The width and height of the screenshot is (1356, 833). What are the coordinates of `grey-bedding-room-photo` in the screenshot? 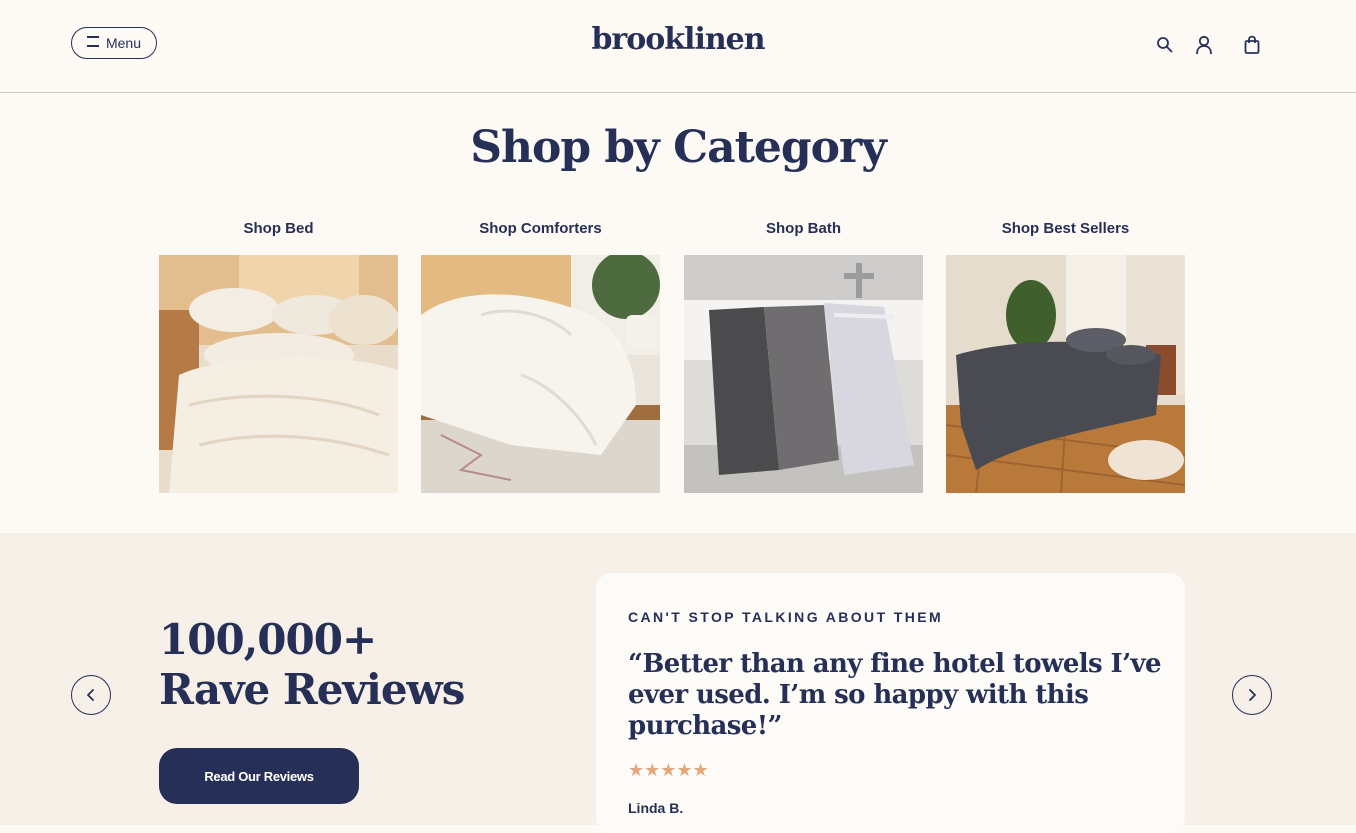 It's located at (1065, 374).